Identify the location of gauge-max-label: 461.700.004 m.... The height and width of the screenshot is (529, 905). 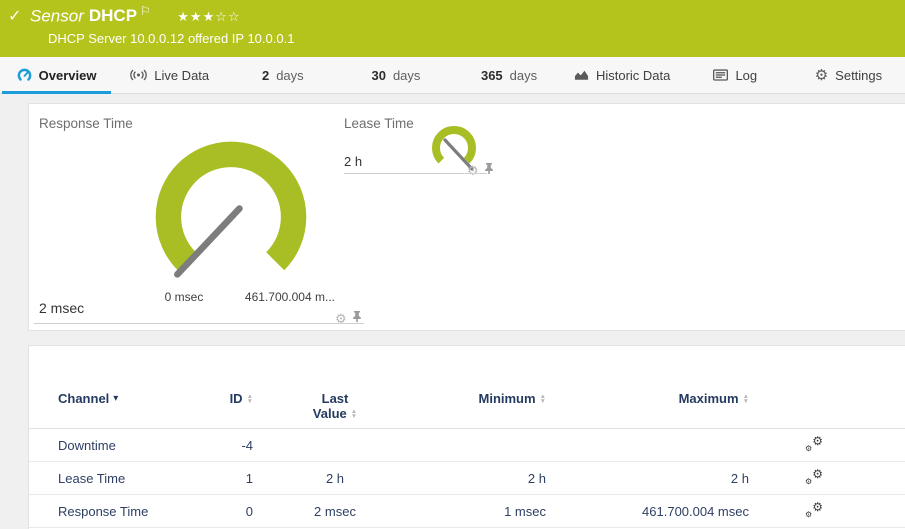
(289, 297).